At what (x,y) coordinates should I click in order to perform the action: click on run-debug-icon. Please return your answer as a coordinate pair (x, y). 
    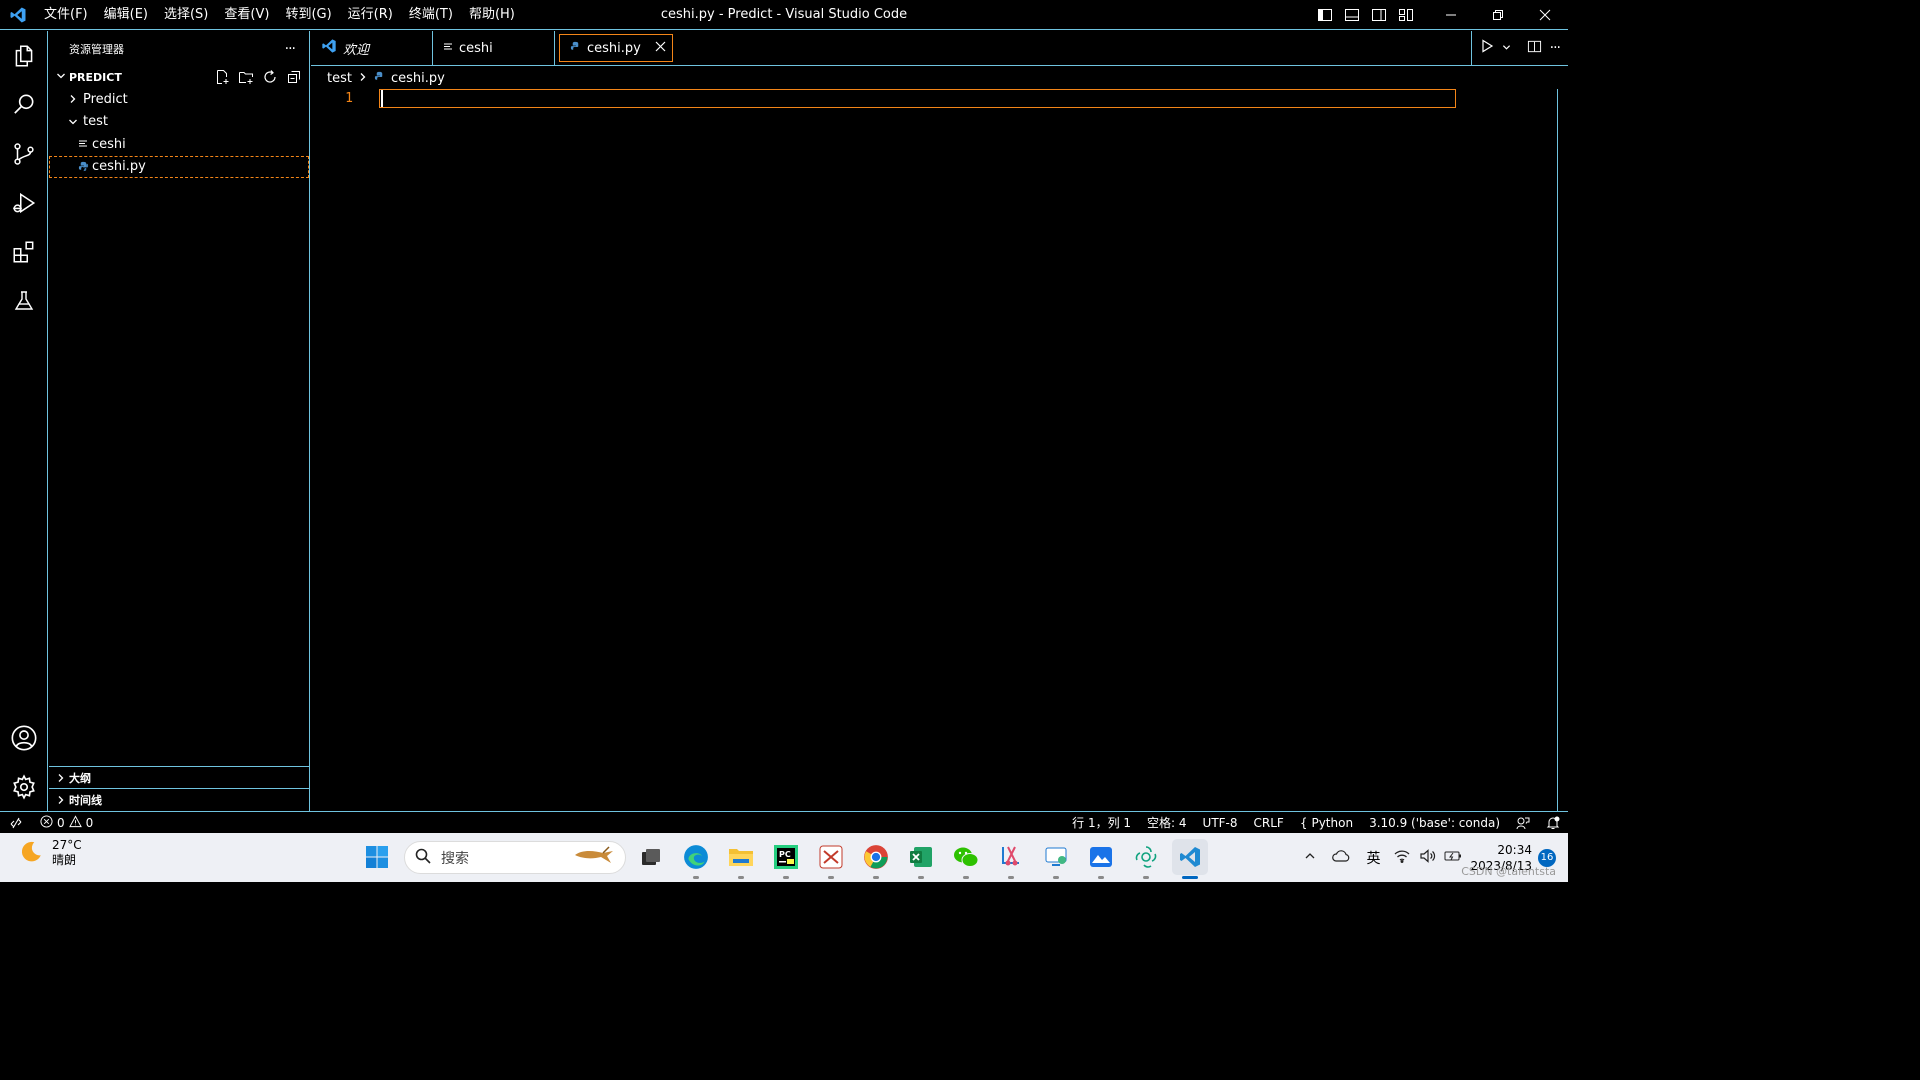
    Looking at the image, I should click on (24, 202).